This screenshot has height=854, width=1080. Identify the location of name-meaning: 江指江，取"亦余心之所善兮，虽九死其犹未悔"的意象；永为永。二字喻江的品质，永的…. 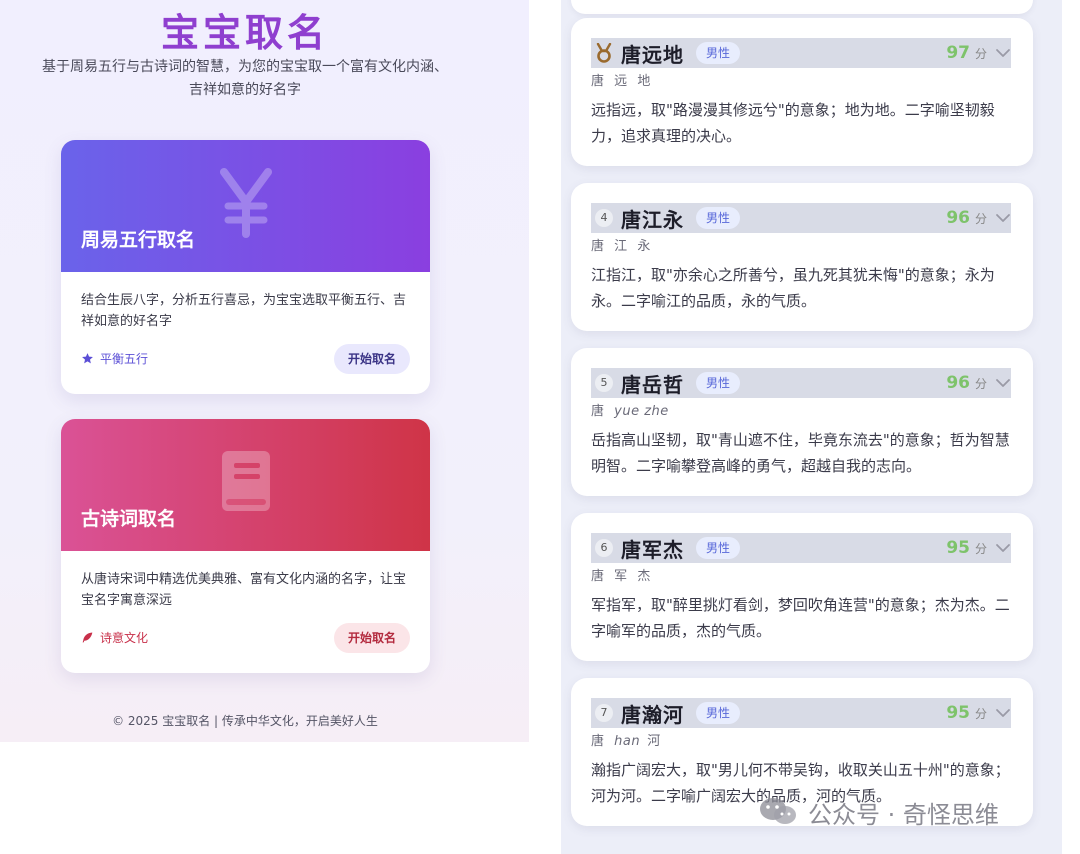
(793, 288).